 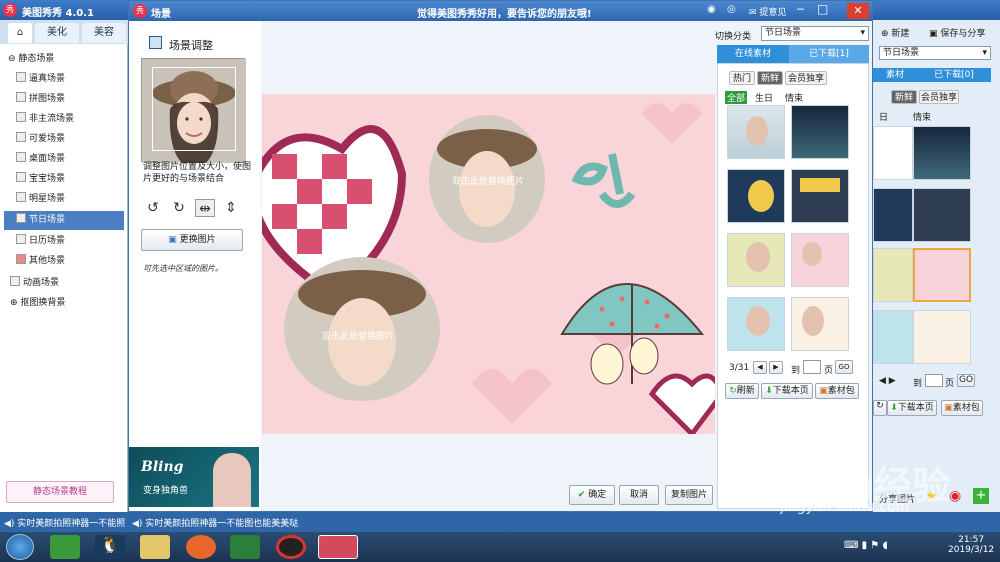 I want to click on go-button: GO, so click(x=844, y=367).